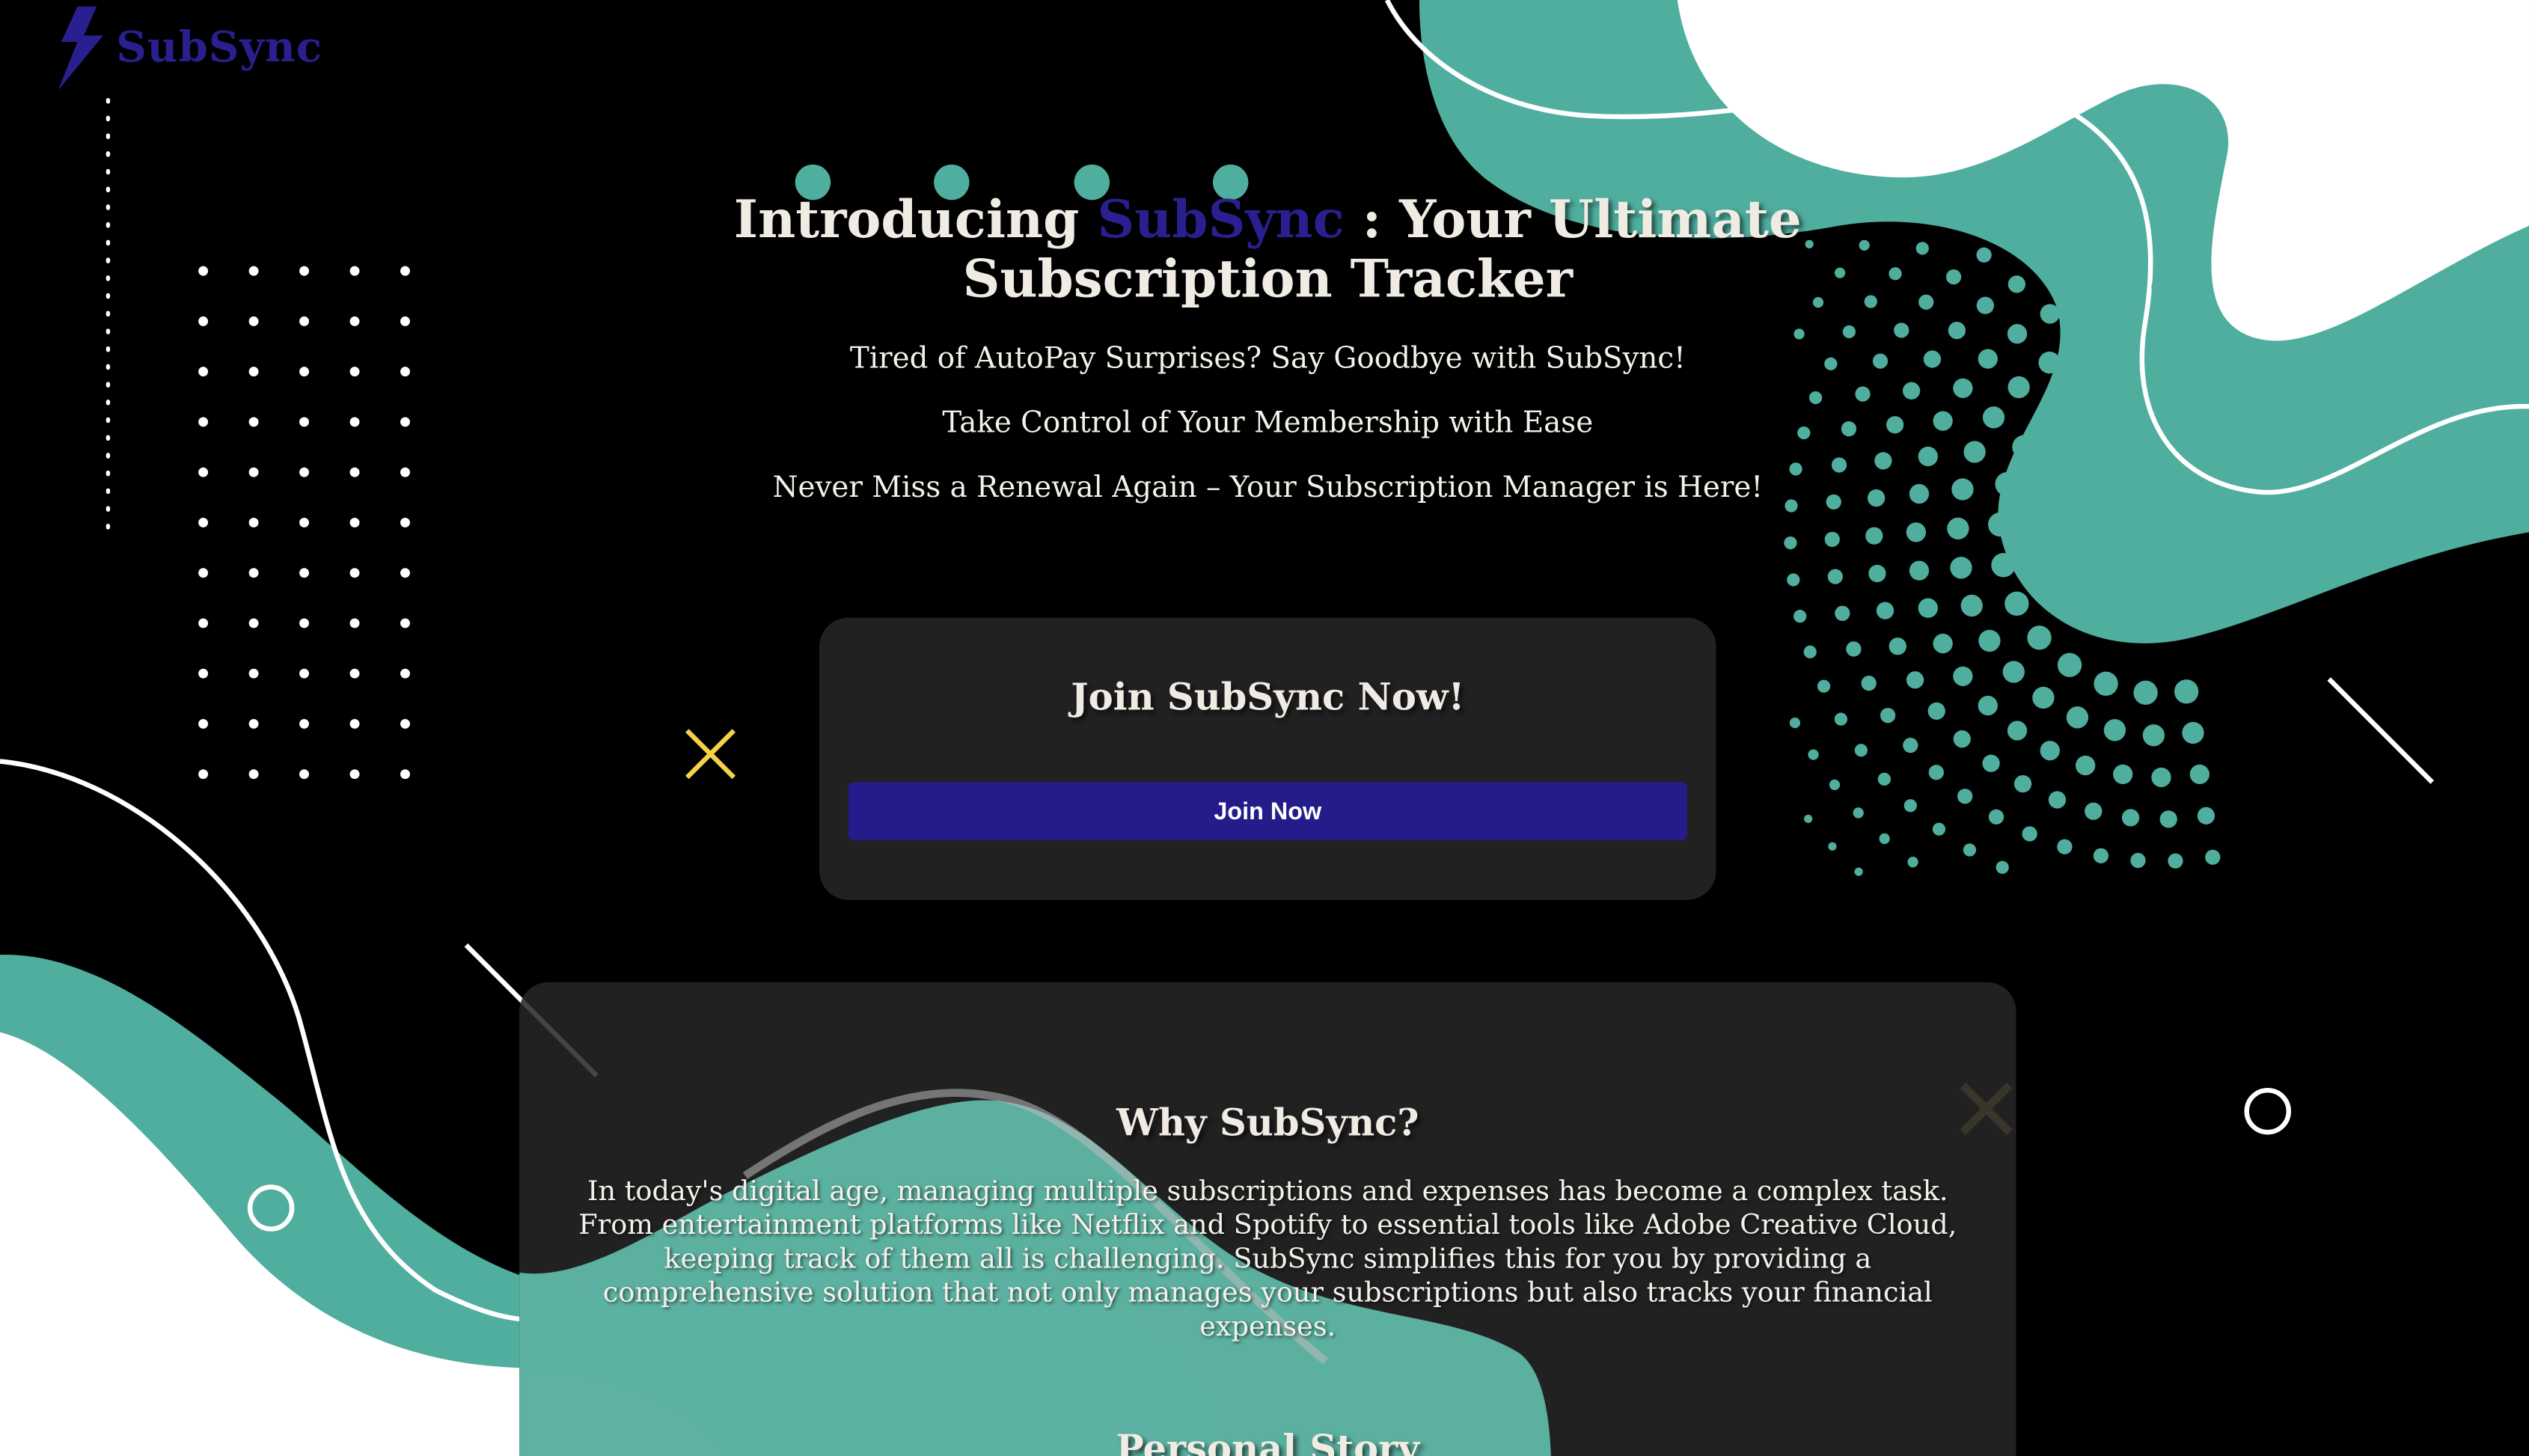 The height and width of the screenshot is (1456, 2529). I want to click on logo: SubSync, so click(189, 48).